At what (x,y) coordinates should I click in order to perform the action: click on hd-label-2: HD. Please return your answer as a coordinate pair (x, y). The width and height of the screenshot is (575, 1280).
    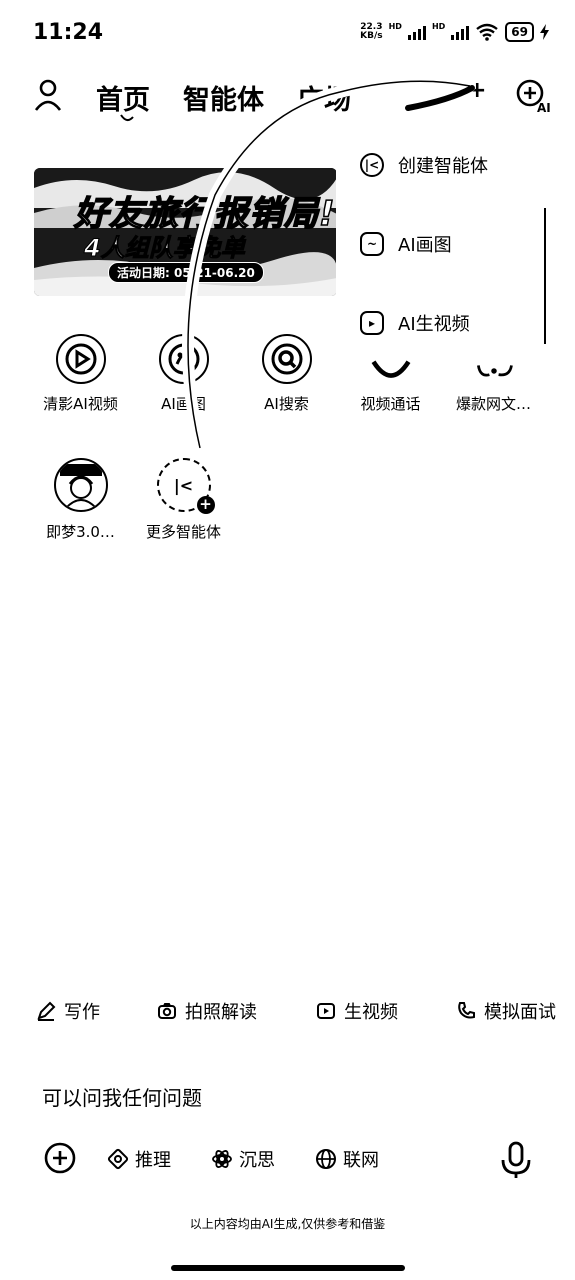
    Looking at the image, I should click on (438, 26).